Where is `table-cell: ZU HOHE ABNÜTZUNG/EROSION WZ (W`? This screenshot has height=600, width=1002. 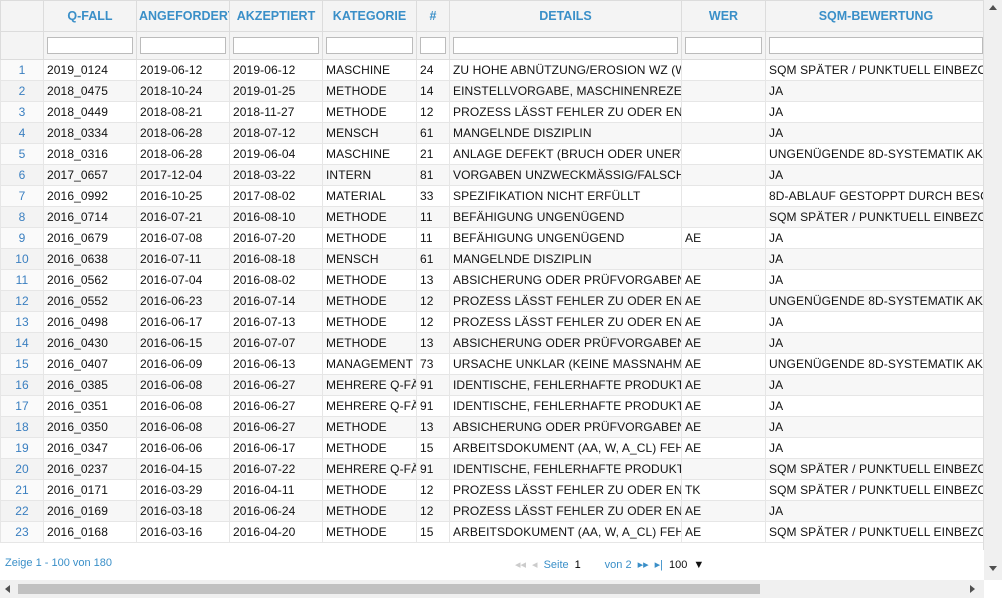
table-cell: ZU HOHE ABNÜTZUNG/EROSION WZ (W is located at coordinates (565, 70).